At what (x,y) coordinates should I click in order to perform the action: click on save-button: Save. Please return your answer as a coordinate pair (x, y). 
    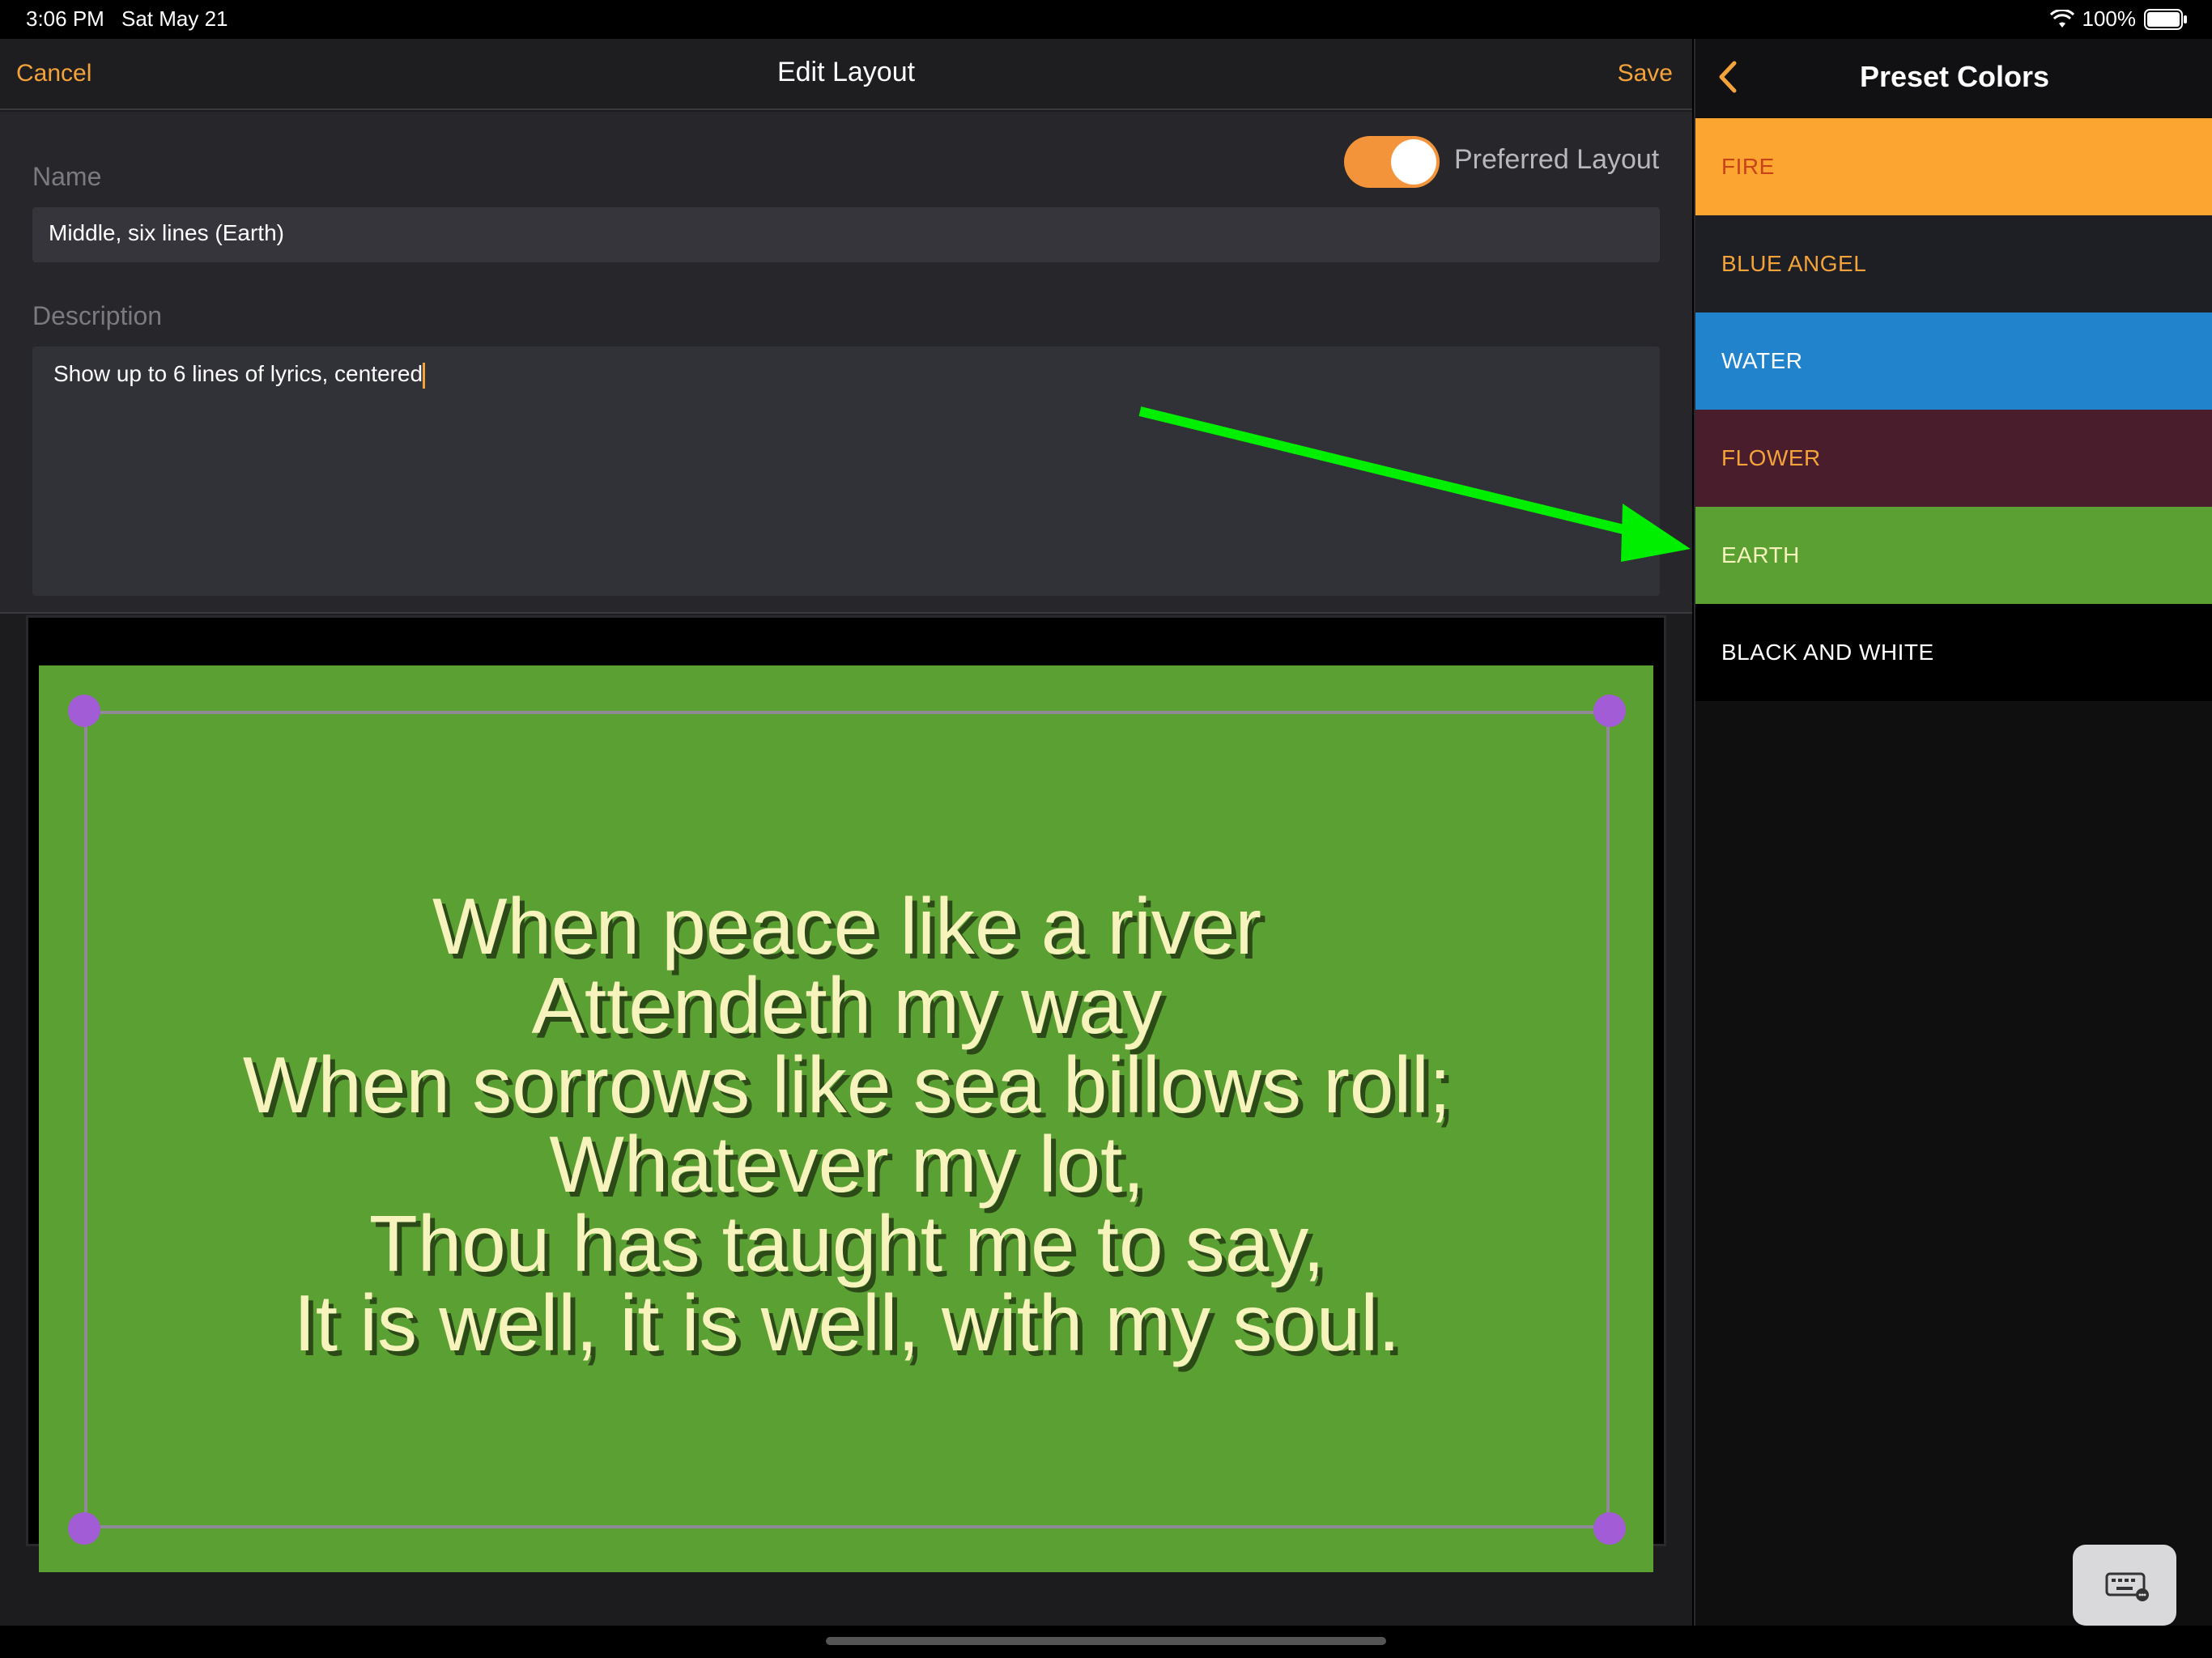
    Looking at the image, I should click on (1646, 73).